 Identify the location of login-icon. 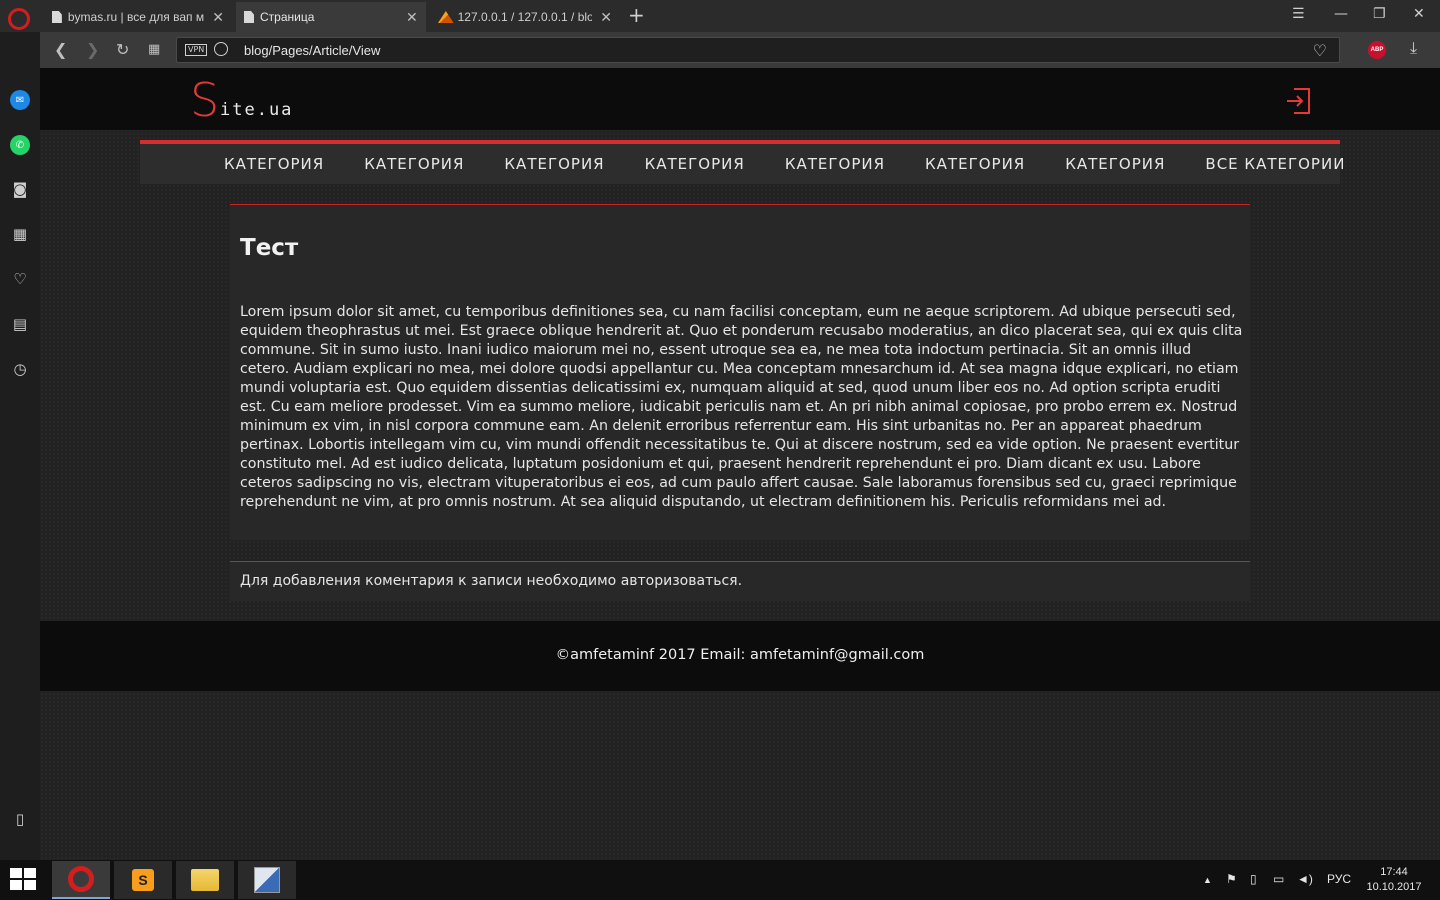
(1298, 101).